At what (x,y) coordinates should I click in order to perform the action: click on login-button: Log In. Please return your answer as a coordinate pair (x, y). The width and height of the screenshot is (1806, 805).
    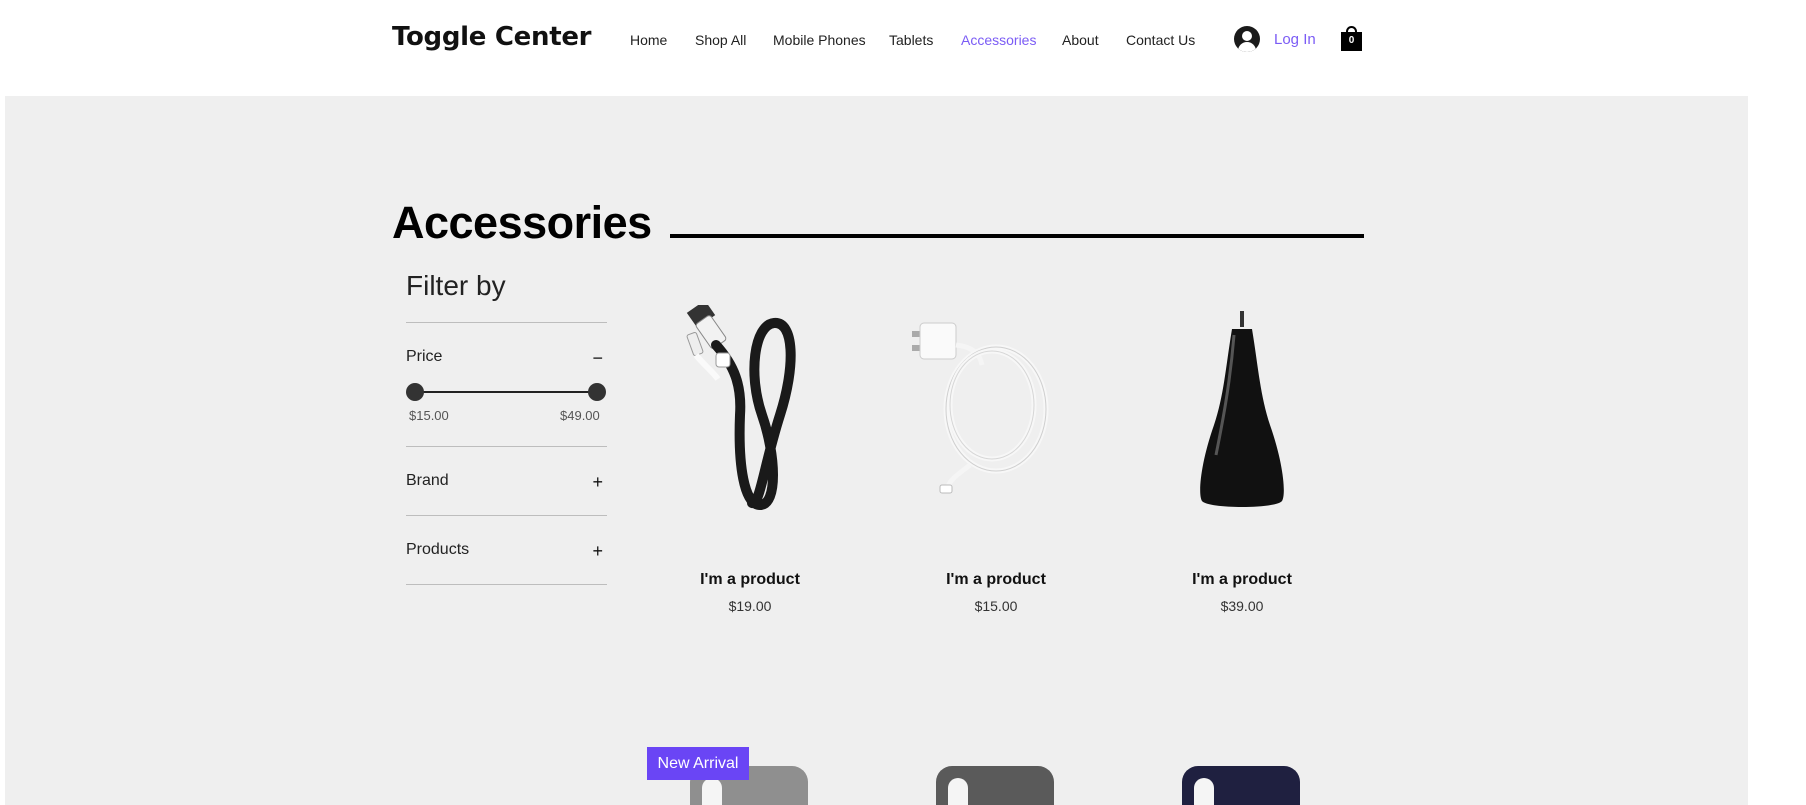
    Looking at the image, I should click on (1275, 39).